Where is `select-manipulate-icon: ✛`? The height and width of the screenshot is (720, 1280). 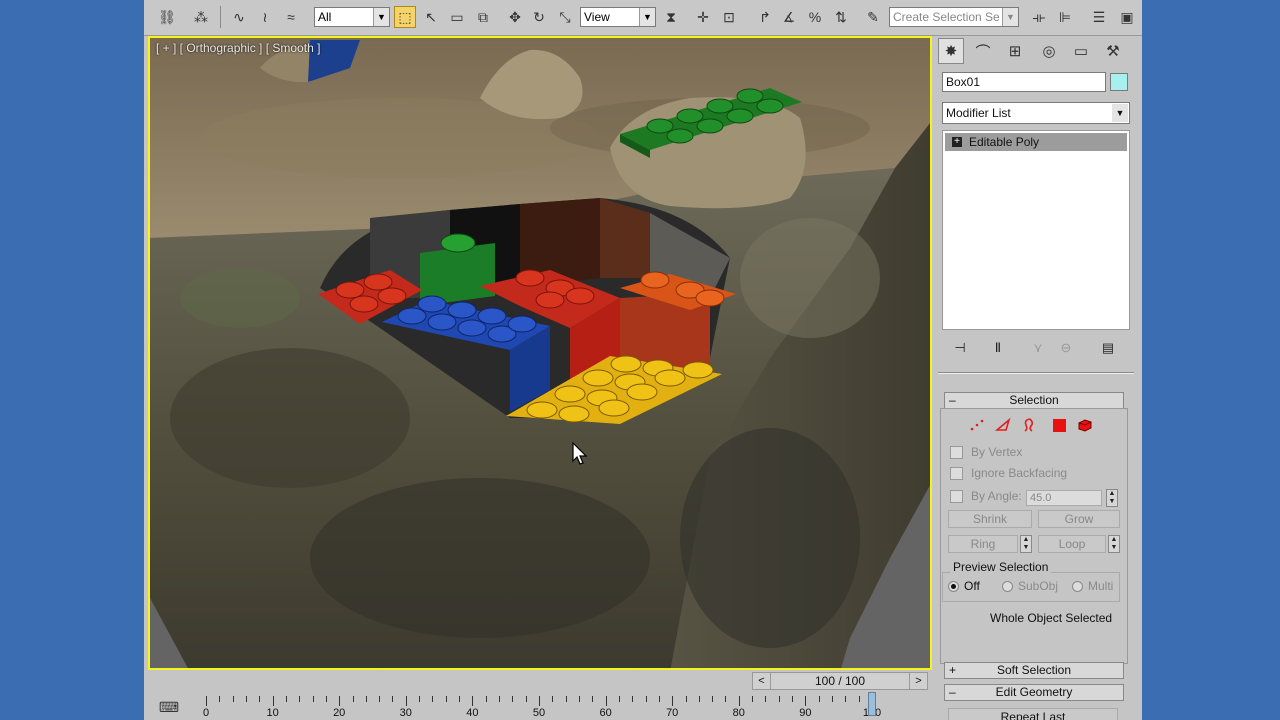 select-manipulate-icon: ✛ is located at coordinates (703, 17).